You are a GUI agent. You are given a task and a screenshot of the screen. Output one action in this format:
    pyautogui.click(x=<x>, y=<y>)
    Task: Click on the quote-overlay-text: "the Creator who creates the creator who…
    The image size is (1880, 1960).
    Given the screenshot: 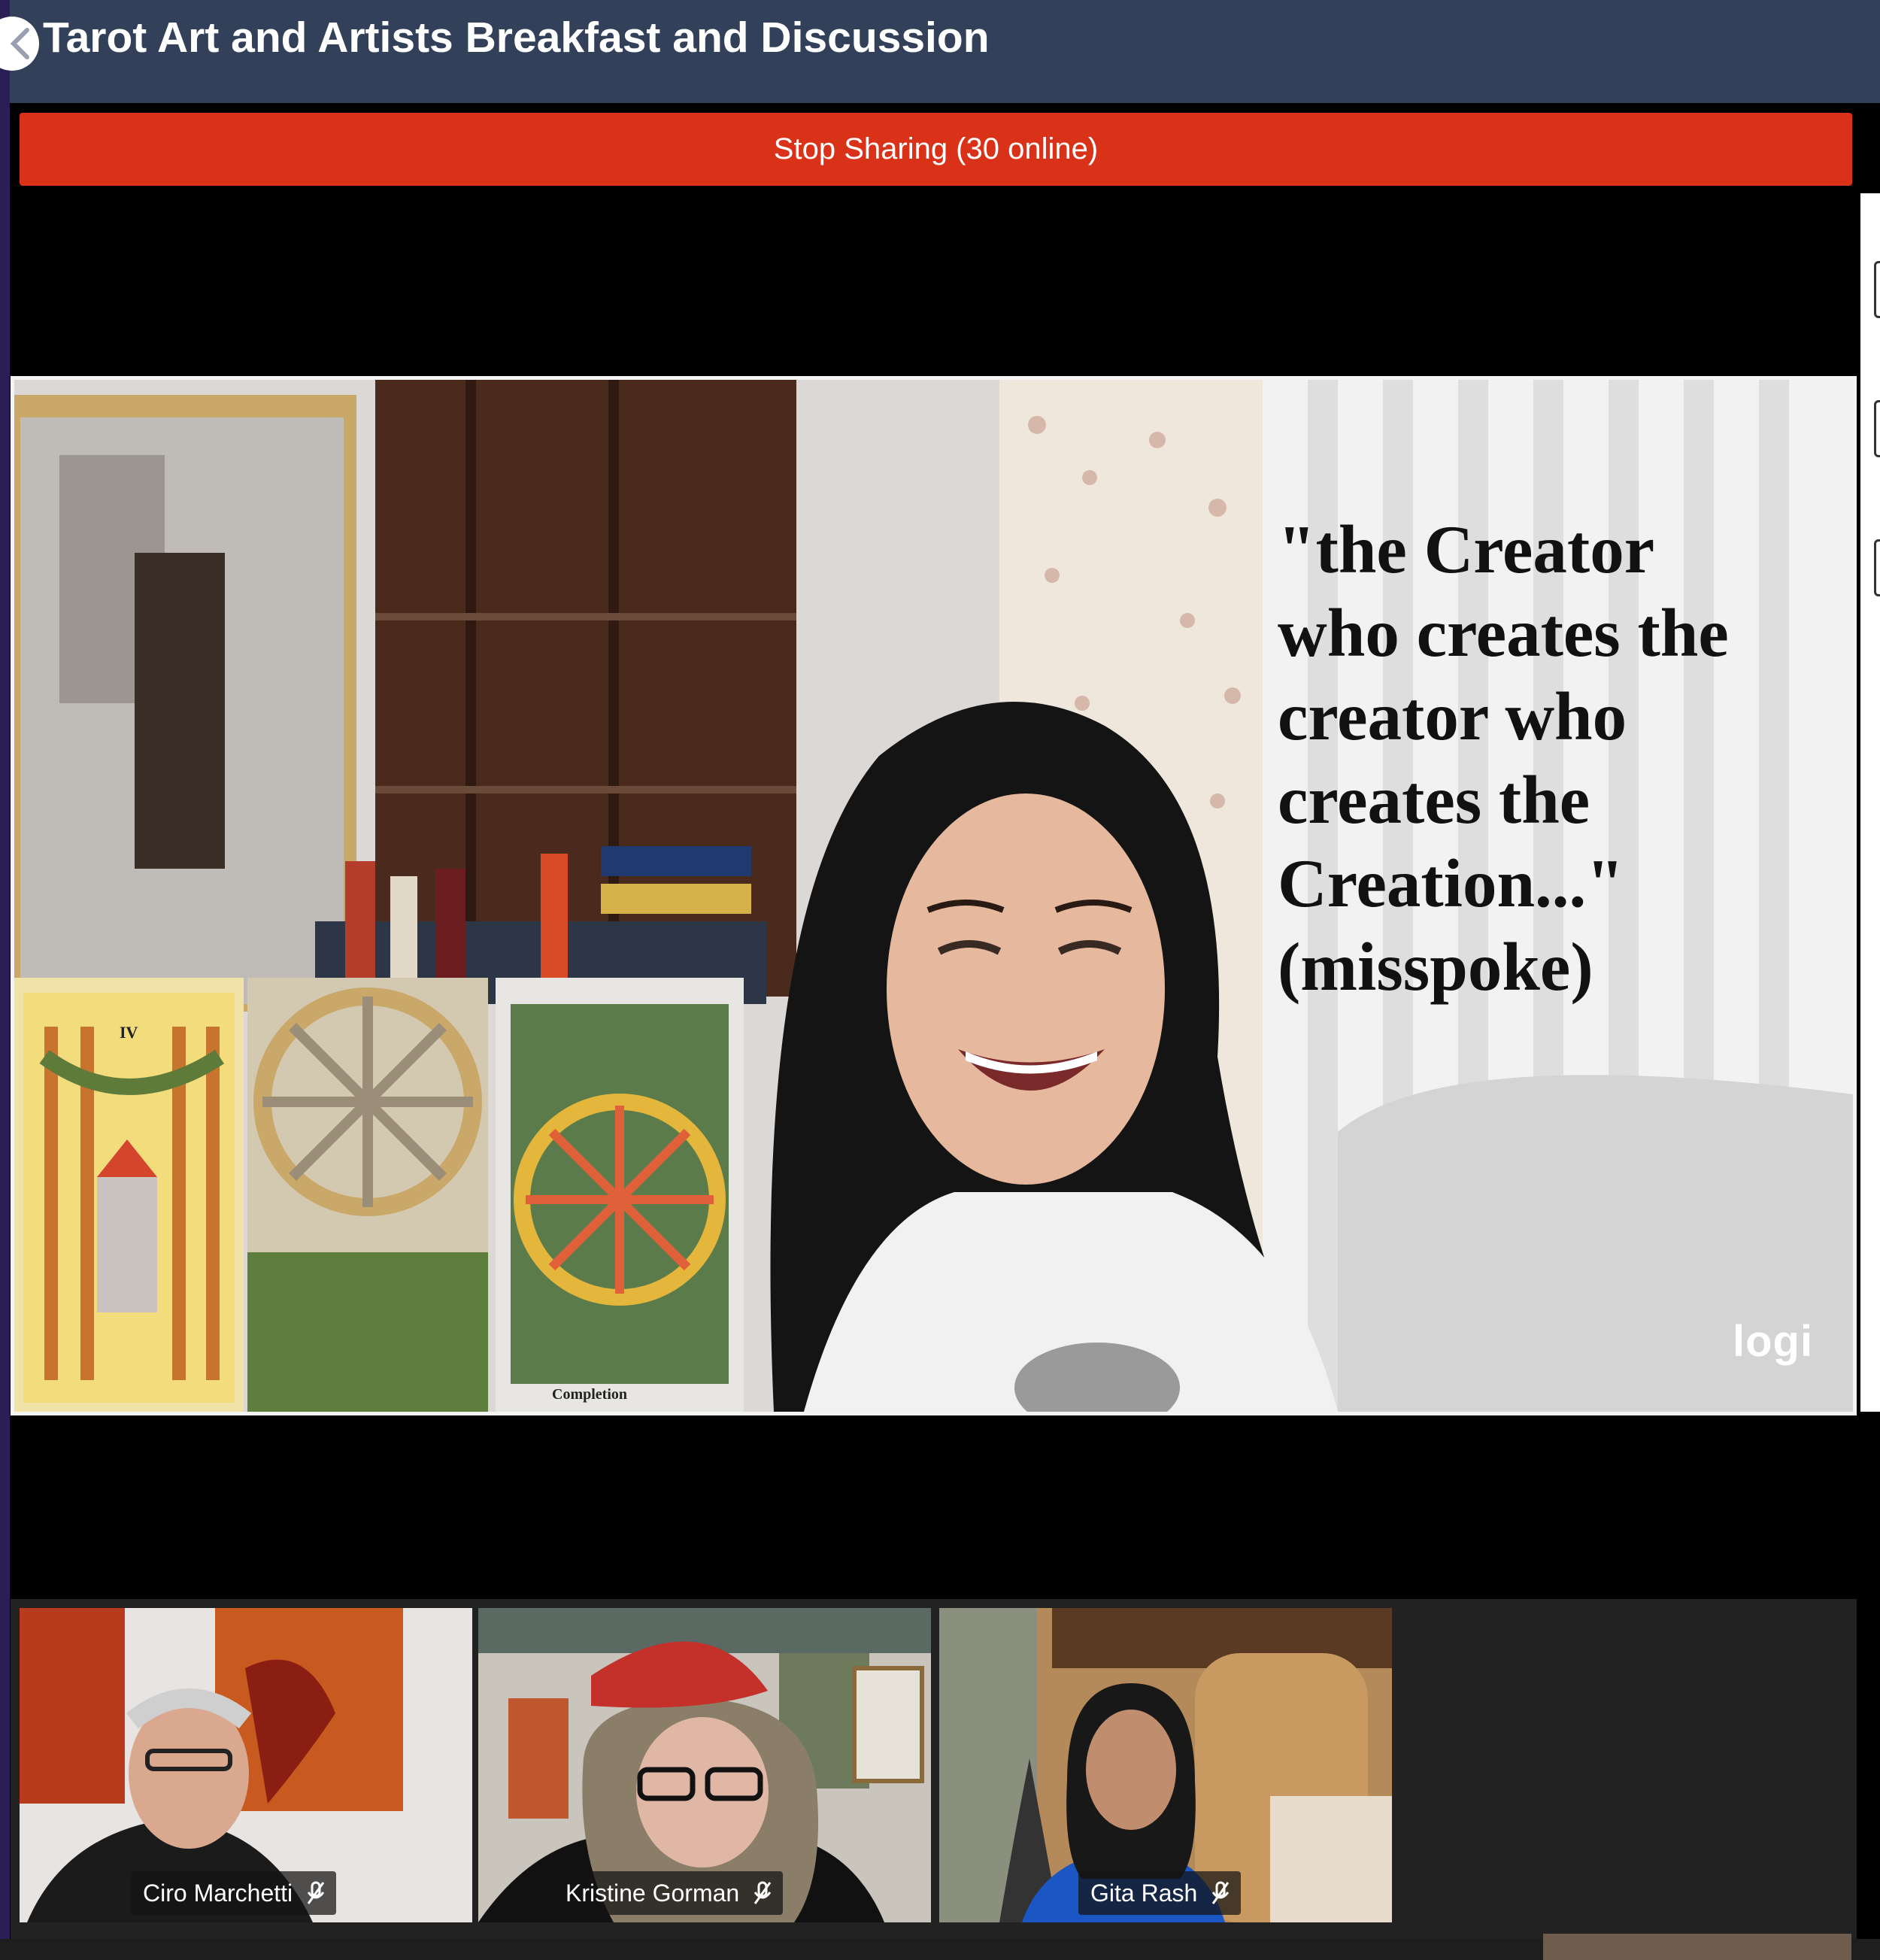 What is the action you would take?
    pyautogui.click(x=1503, y=758)
    